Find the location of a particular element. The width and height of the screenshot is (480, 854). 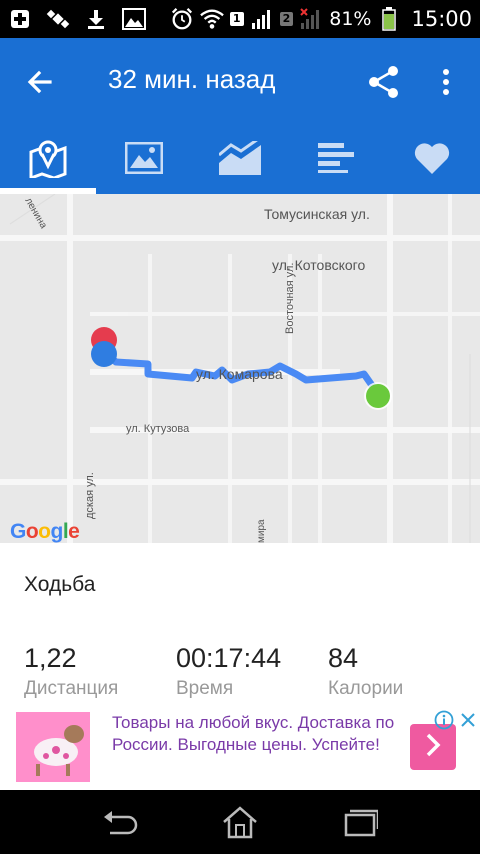

tab-bar is located at coordinates (240, 160).